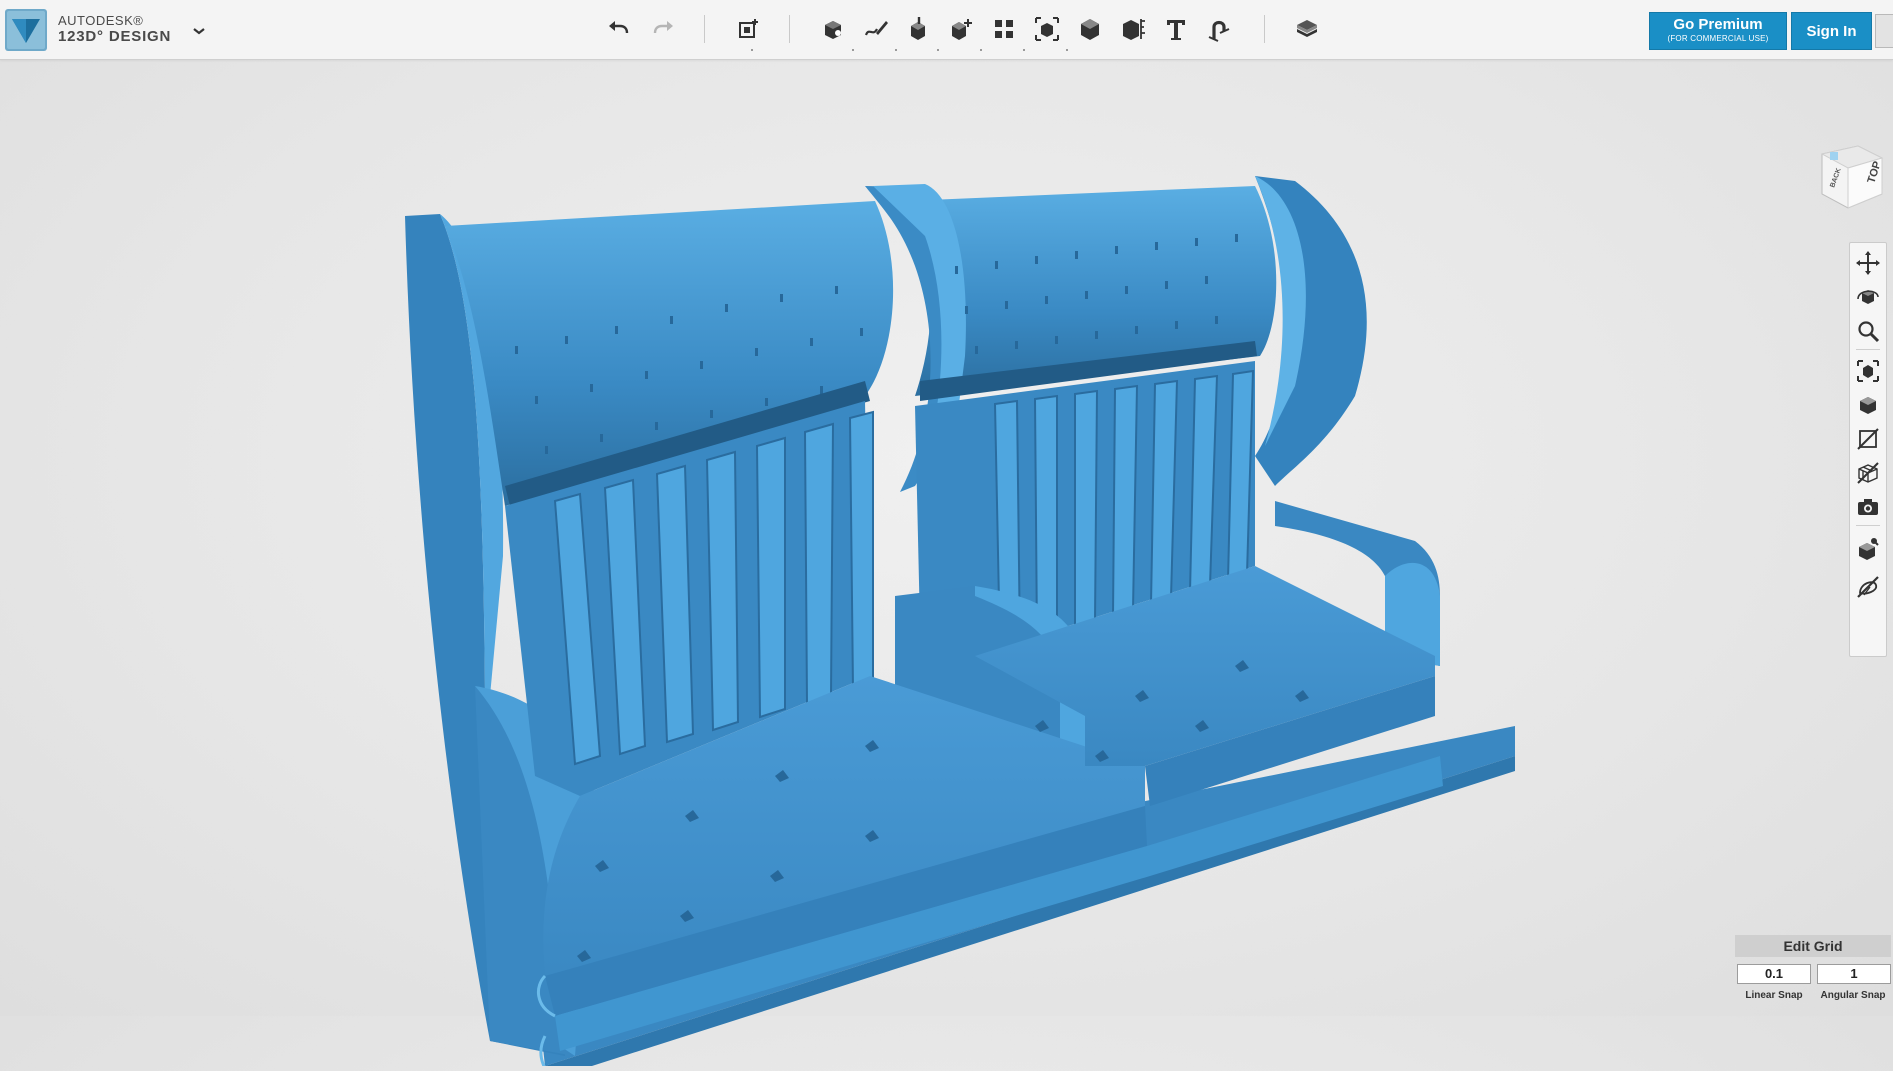 The image size is (1893, 1071). I want to click on angular-snap-field: 1, so click(1854, 974).